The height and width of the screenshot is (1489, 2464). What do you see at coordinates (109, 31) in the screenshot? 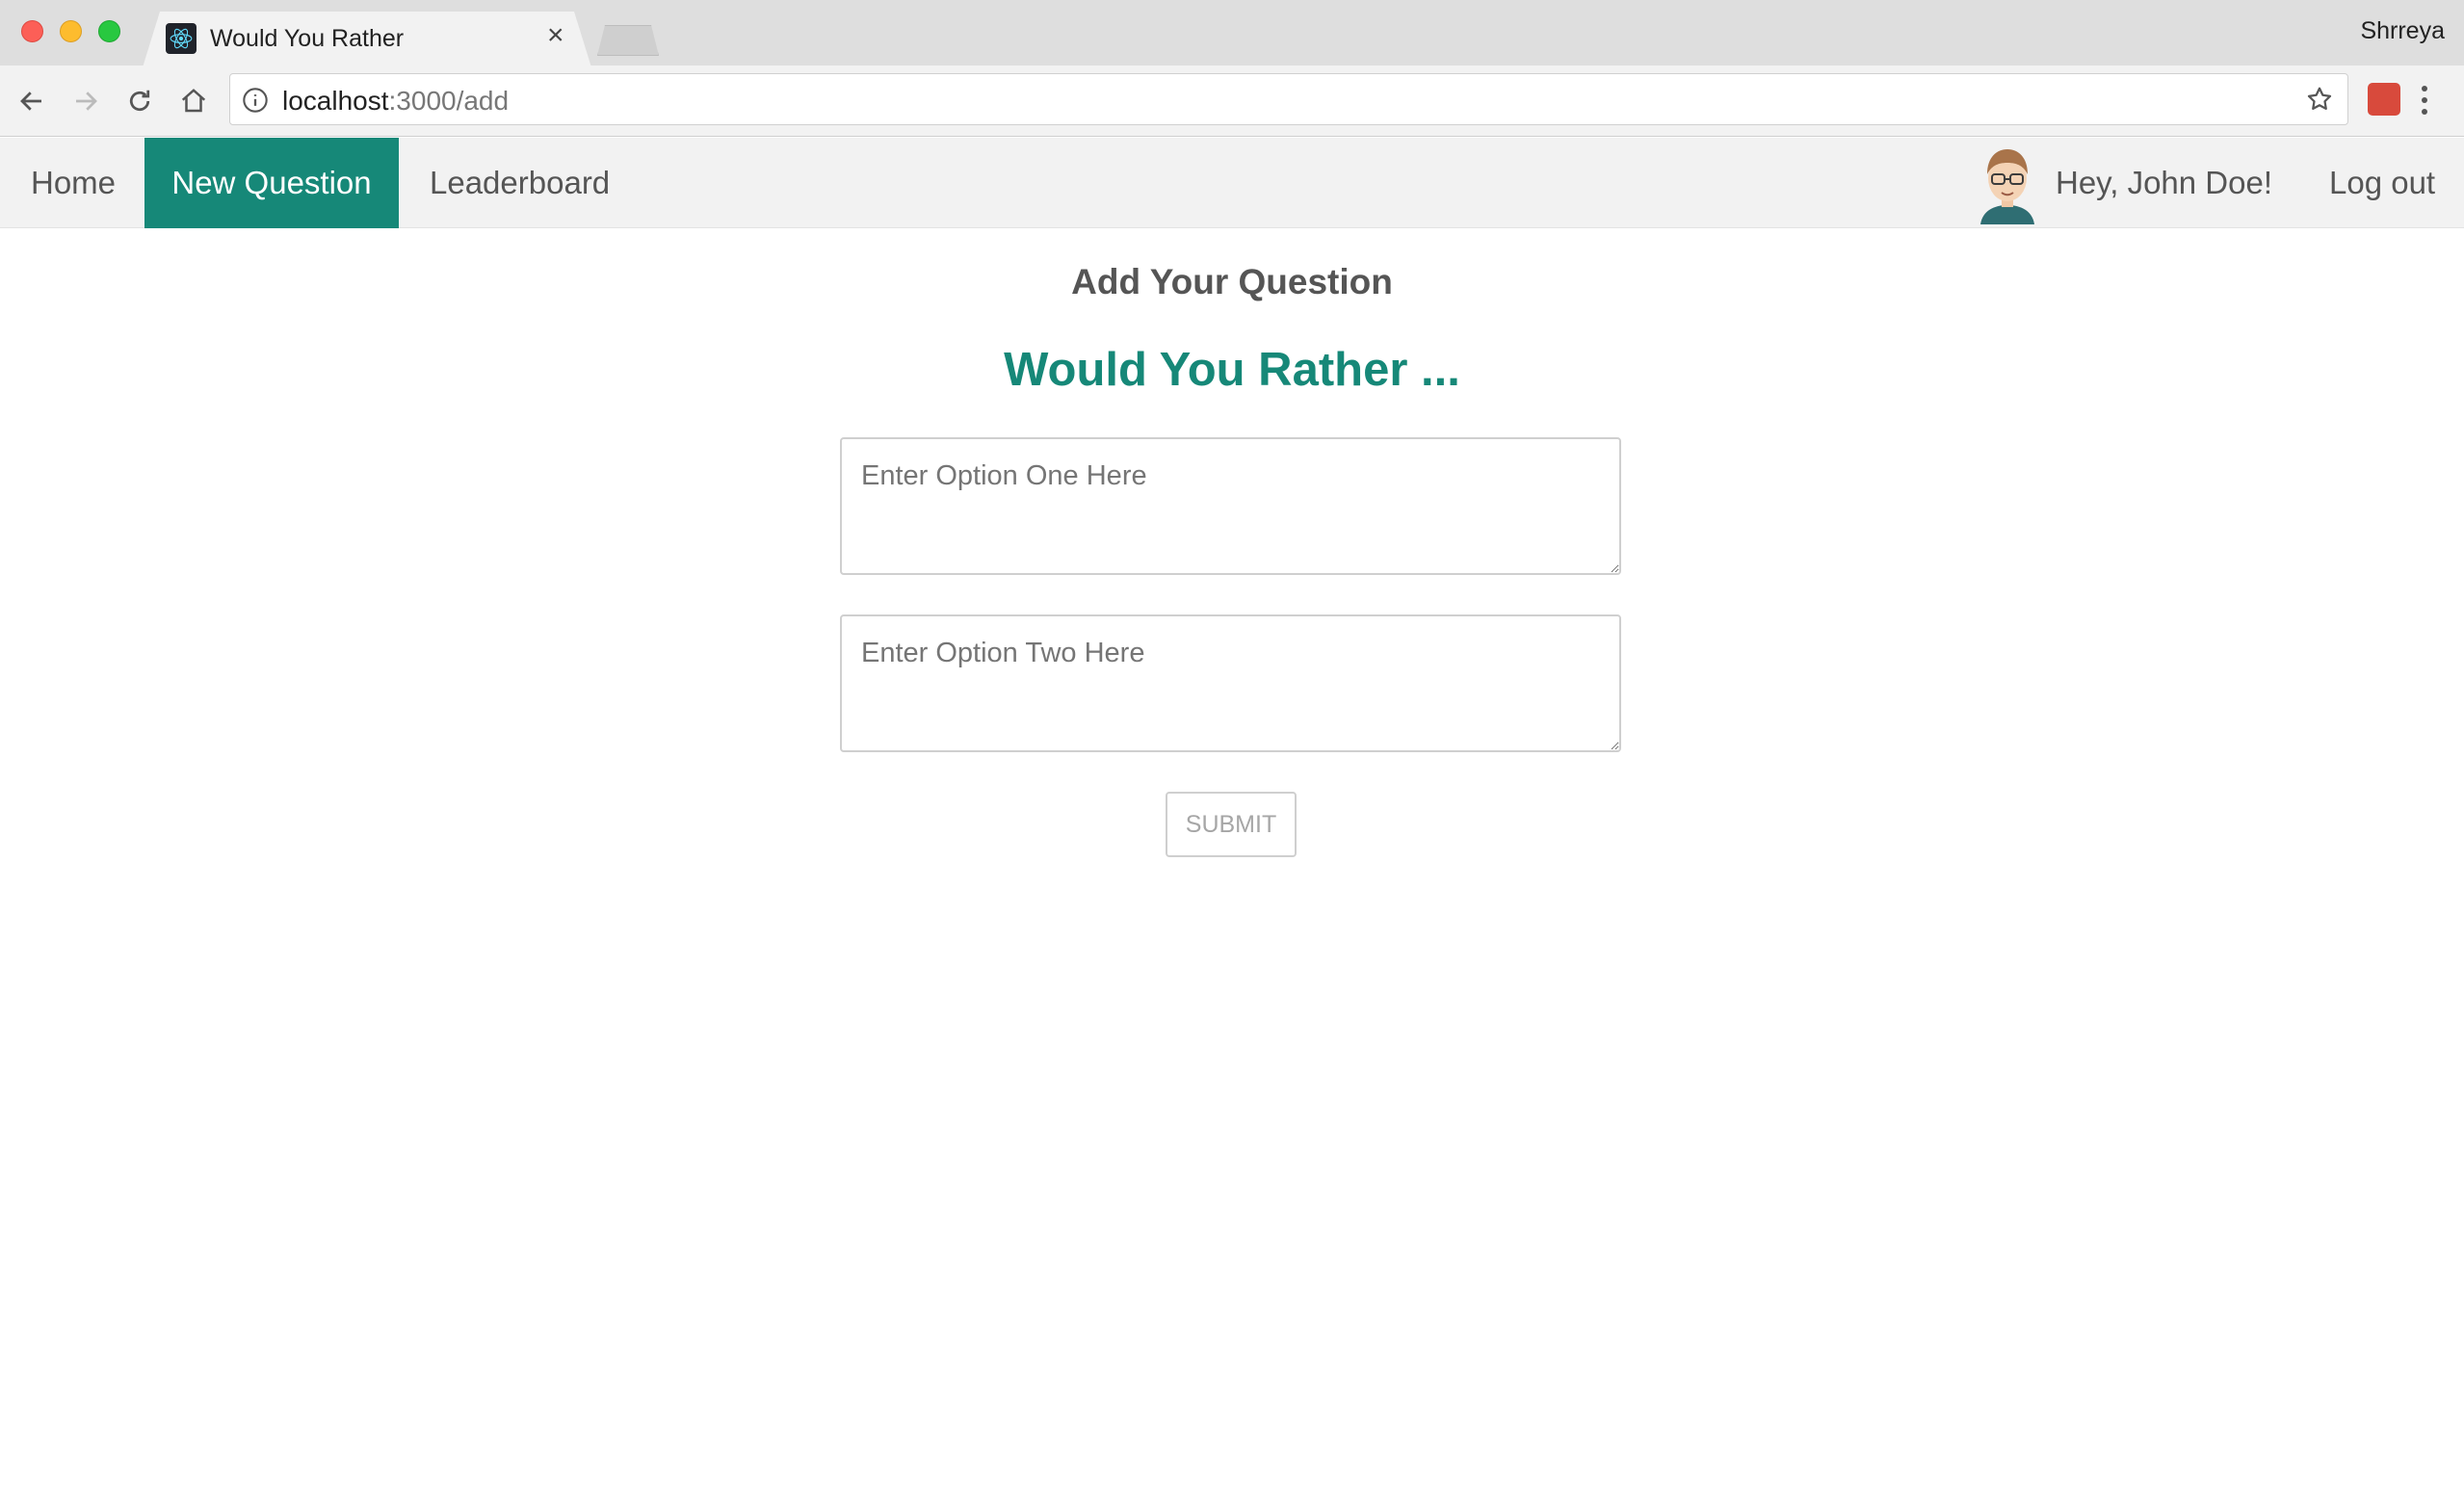
I see `window-maximize-button` at bounding box center [109, 31].